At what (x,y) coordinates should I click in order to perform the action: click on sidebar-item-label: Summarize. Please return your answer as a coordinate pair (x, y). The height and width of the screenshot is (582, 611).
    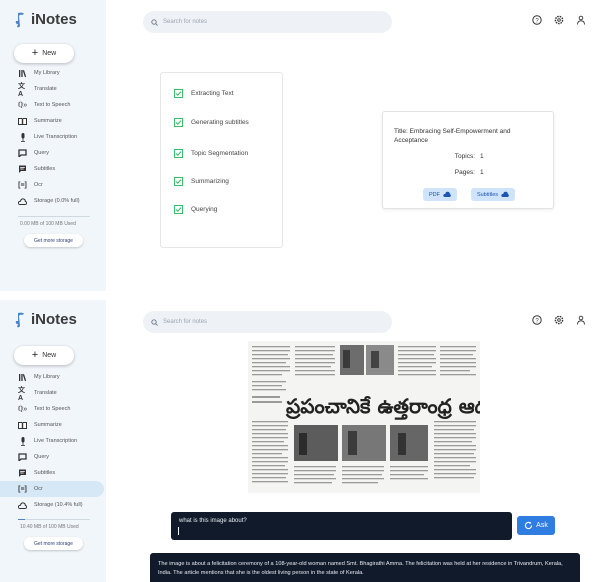
    Looking at the image, I should click on (48, 425).